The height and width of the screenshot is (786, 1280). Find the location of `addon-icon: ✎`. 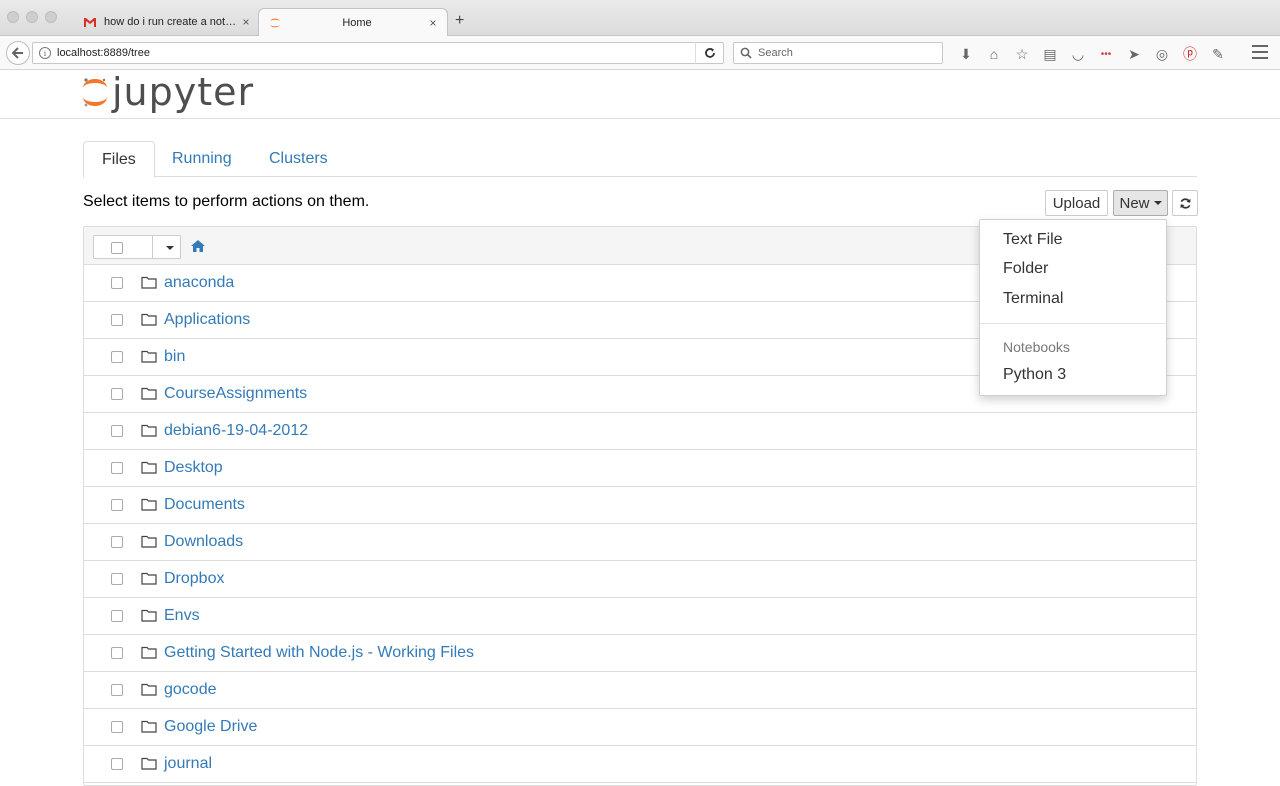

addon-icon: ✎ is located at coordinates (1218, 54).